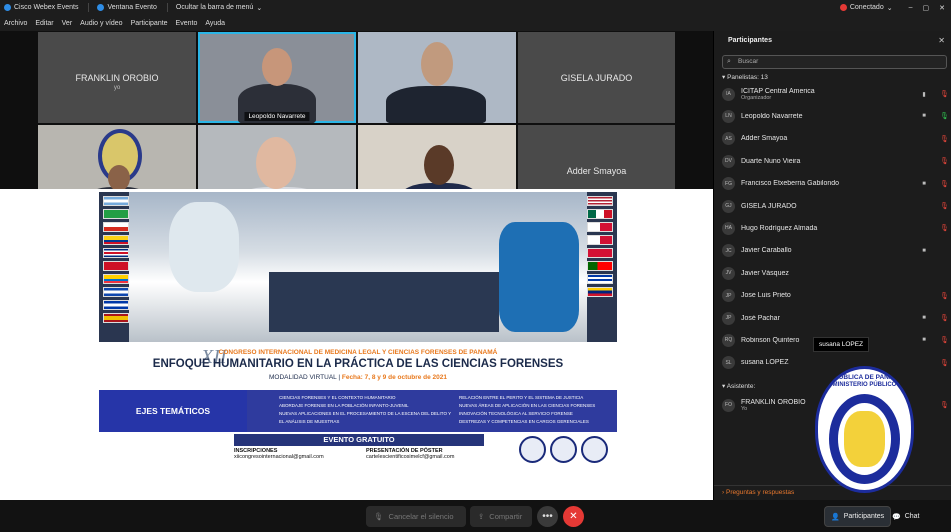 This screenshot has height=532, width=951. I want to click on video-tile-active-speaker: Leopoldo Navarrete, so click(277, 77).